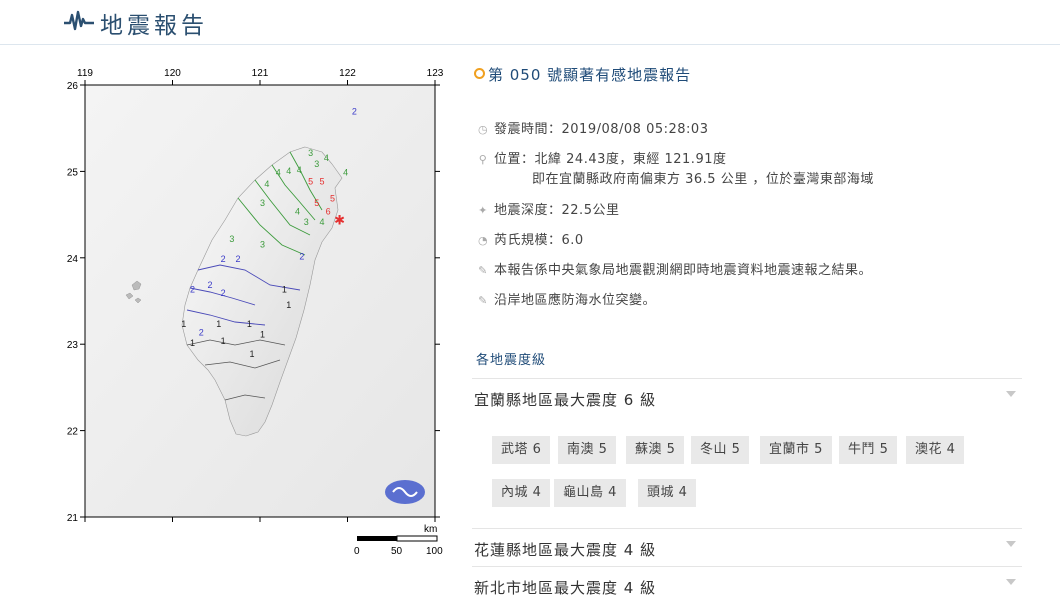 The width and height of the screenshot is (1060, 605). What do you see at coordinates (73, 432) in the screenshot?
I see `lat-tick-label: 22` at bounding box center [73, 432].